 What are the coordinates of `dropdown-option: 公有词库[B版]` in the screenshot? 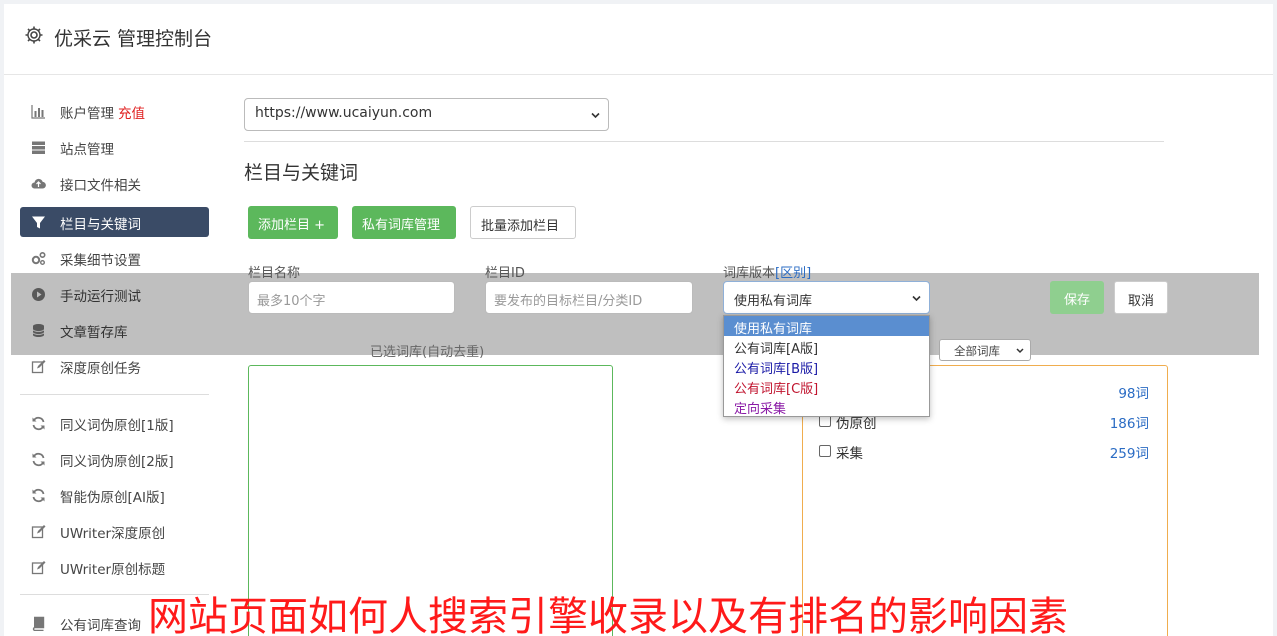 It's located at (826, 366).